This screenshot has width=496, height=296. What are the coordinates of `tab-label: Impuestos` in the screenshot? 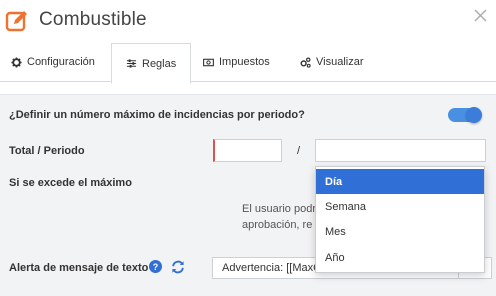 It's located at (244, 62).